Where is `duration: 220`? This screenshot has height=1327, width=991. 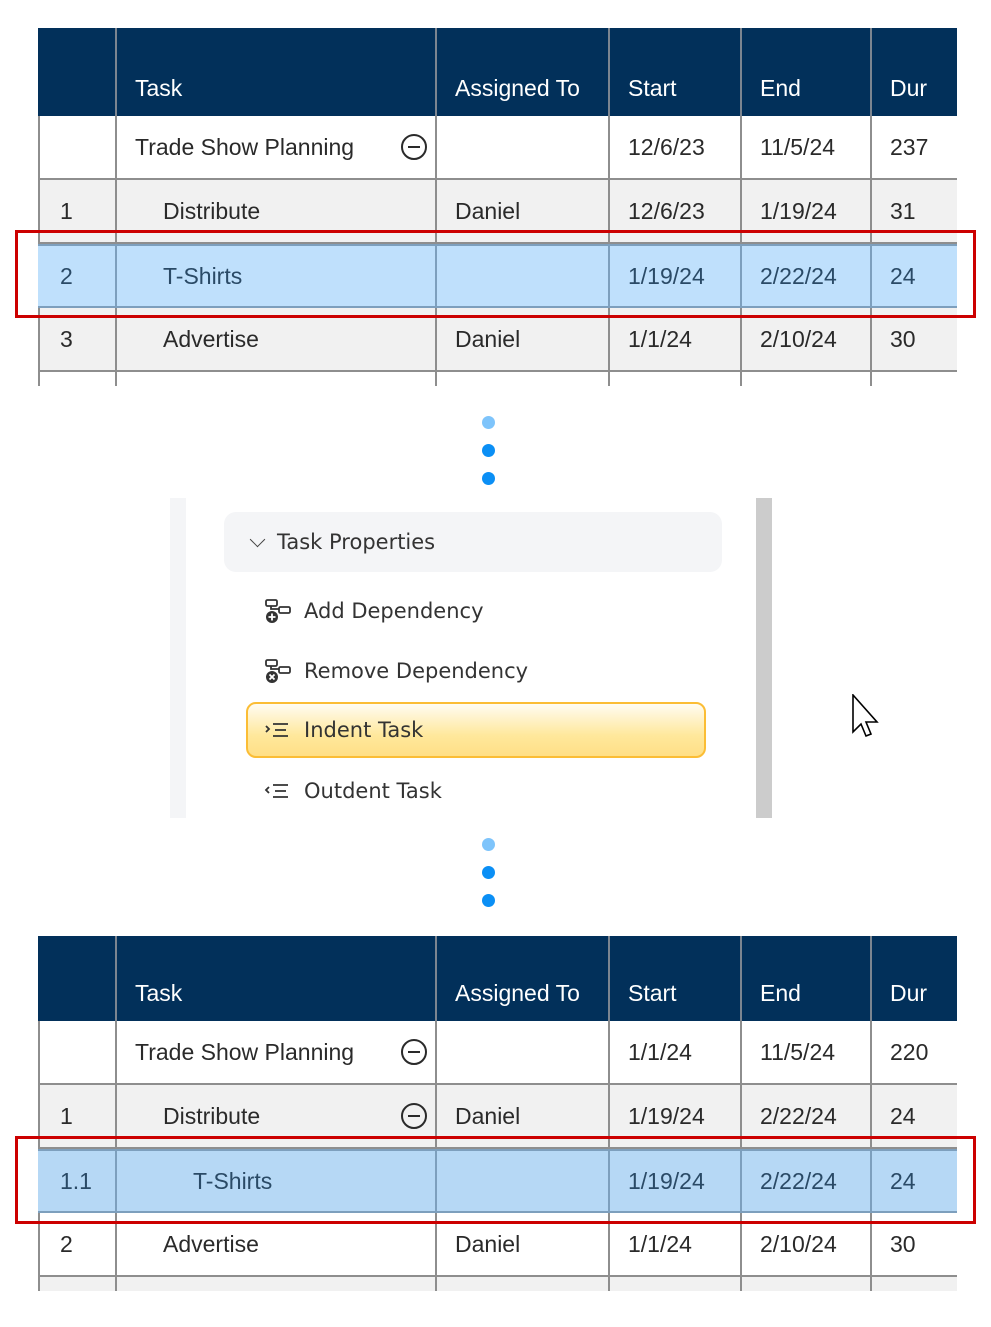
duration: 220 is located at coordinates (914, 1052).